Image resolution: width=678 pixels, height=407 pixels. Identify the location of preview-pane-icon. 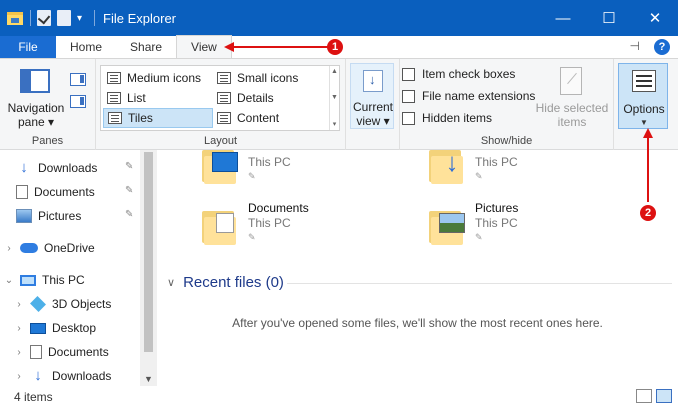
(78, 79).